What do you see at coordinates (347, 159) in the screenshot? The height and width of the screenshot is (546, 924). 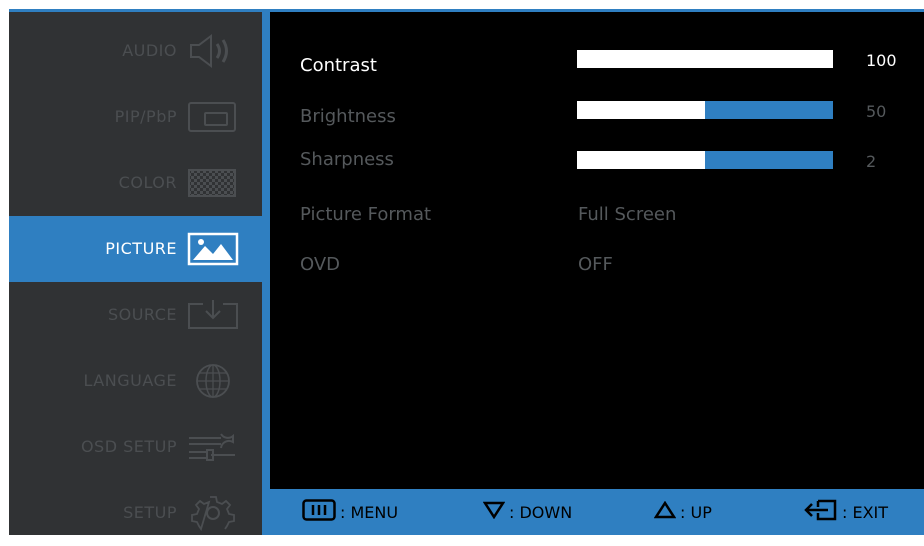 I see `sharpness-label: Sharpness` at bounding box center [347, 159].